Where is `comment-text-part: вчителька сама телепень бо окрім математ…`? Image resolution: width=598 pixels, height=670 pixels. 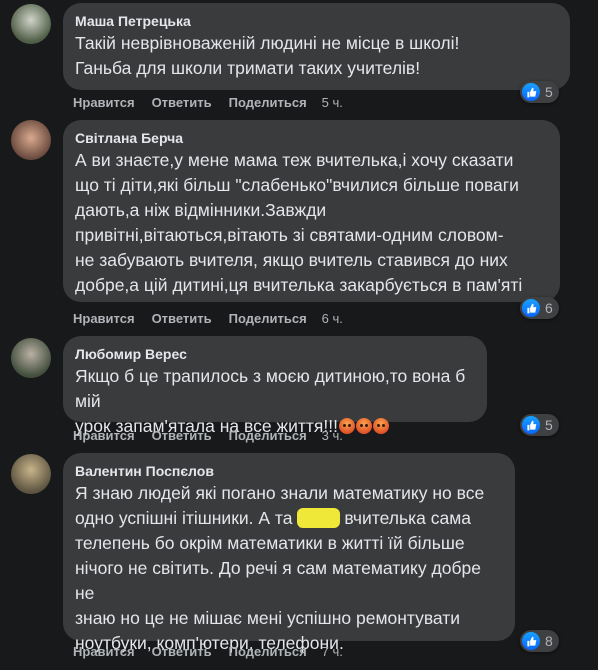
comment-text-part: вчителька сама телепень бо окрім математ… is located at coordinates (278, 580).